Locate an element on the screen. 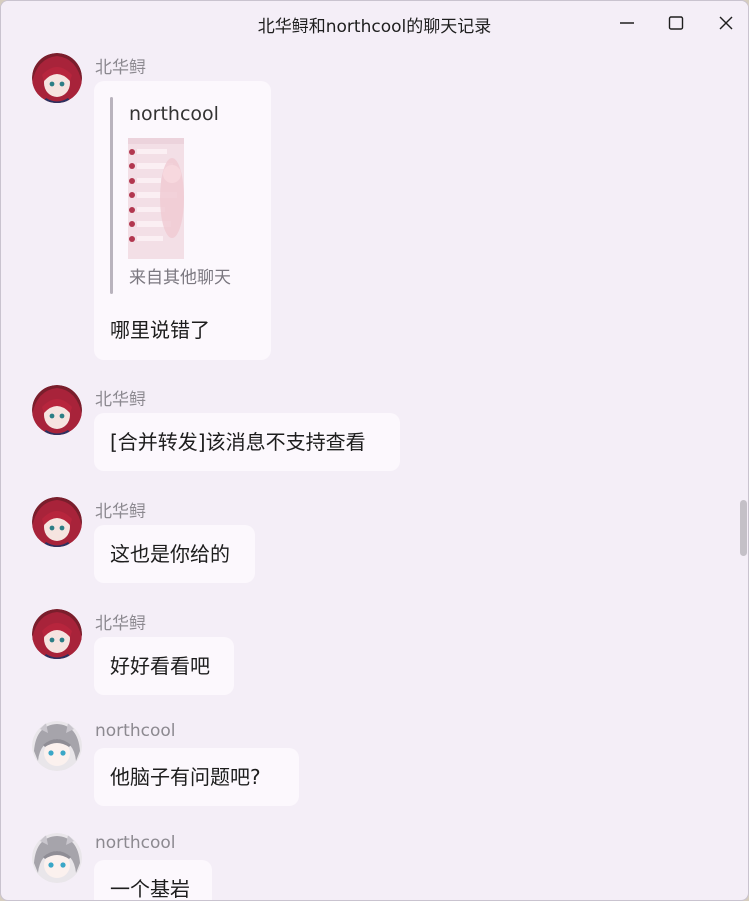 The height and width of the screenshot is (901, 749). message-bubble: 他脑子有问题吧? is located at coordinates (196, 777).